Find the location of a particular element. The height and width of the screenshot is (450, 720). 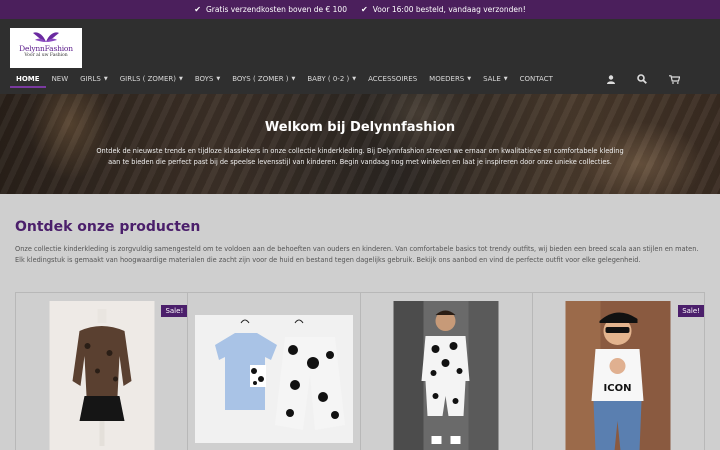

header-icons is located at coordinates (643, 79).